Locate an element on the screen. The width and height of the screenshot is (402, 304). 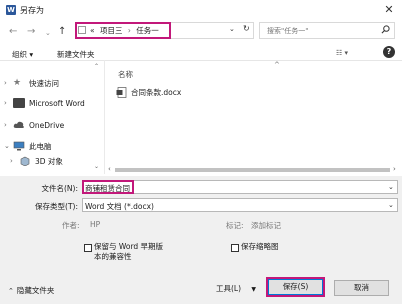
hide-folders-label: 隐藏文件夹 is located at coordinates (35, 290).